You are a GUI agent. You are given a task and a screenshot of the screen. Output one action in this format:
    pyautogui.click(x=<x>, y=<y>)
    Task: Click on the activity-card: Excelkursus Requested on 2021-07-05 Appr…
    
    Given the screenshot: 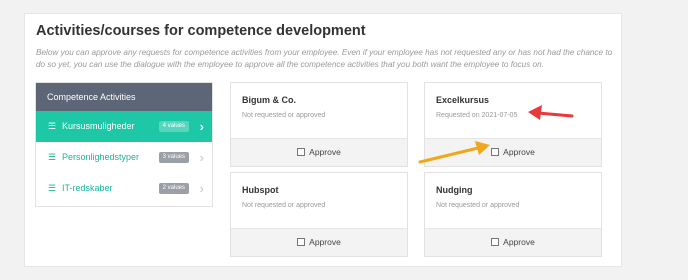 What is the action you would take?
    pyautogui.click(x=513, y=124)
    